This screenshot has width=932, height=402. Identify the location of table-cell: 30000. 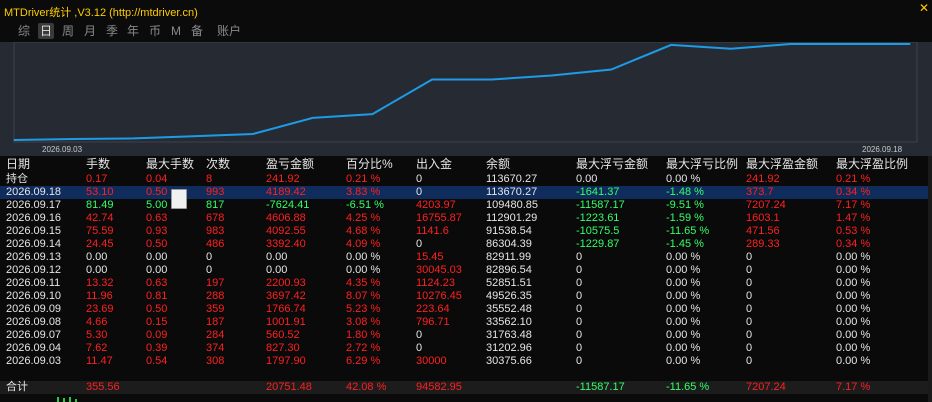
(431, 361).